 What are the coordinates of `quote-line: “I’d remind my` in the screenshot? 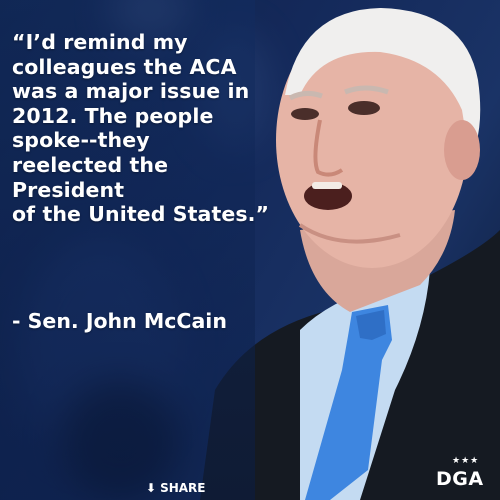 It's located at (100, 42).